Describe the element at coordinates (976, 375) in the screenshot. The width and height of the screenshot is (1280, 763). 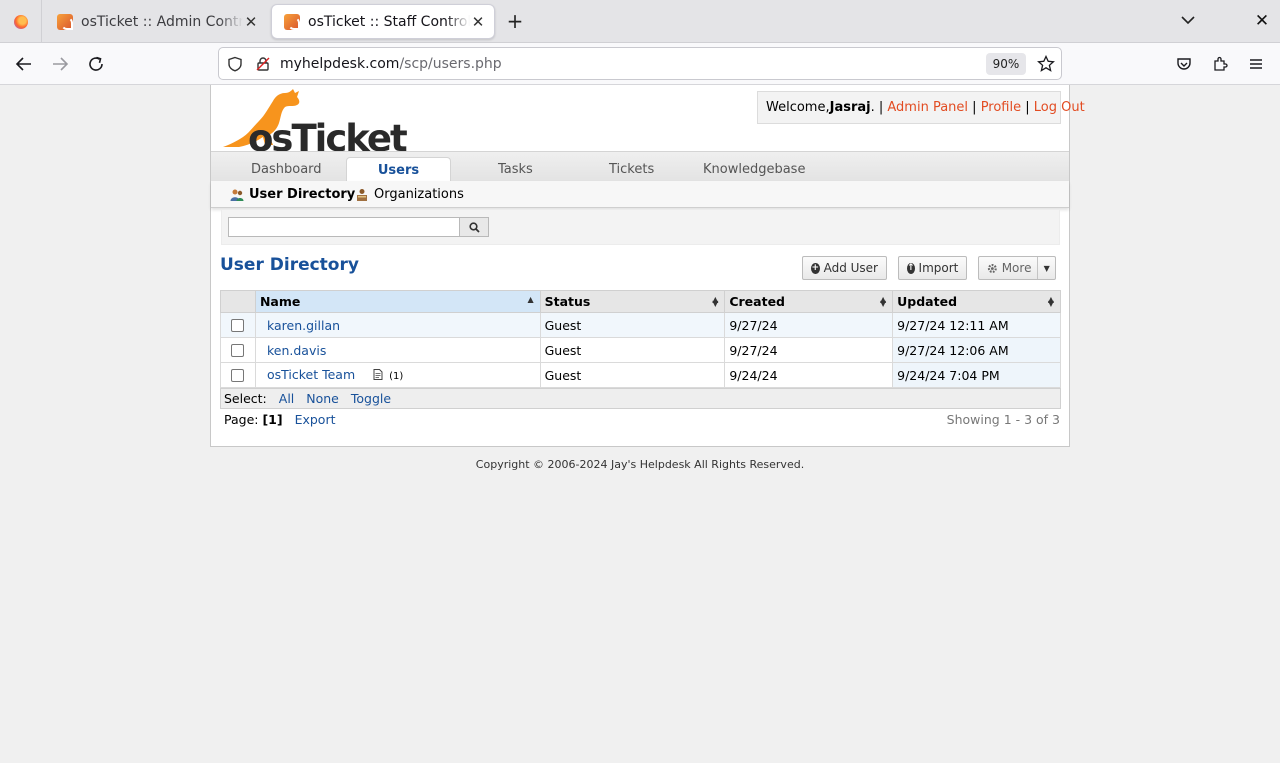
I see `updated-cell: 9/24/24 7:04 PM` at that location.